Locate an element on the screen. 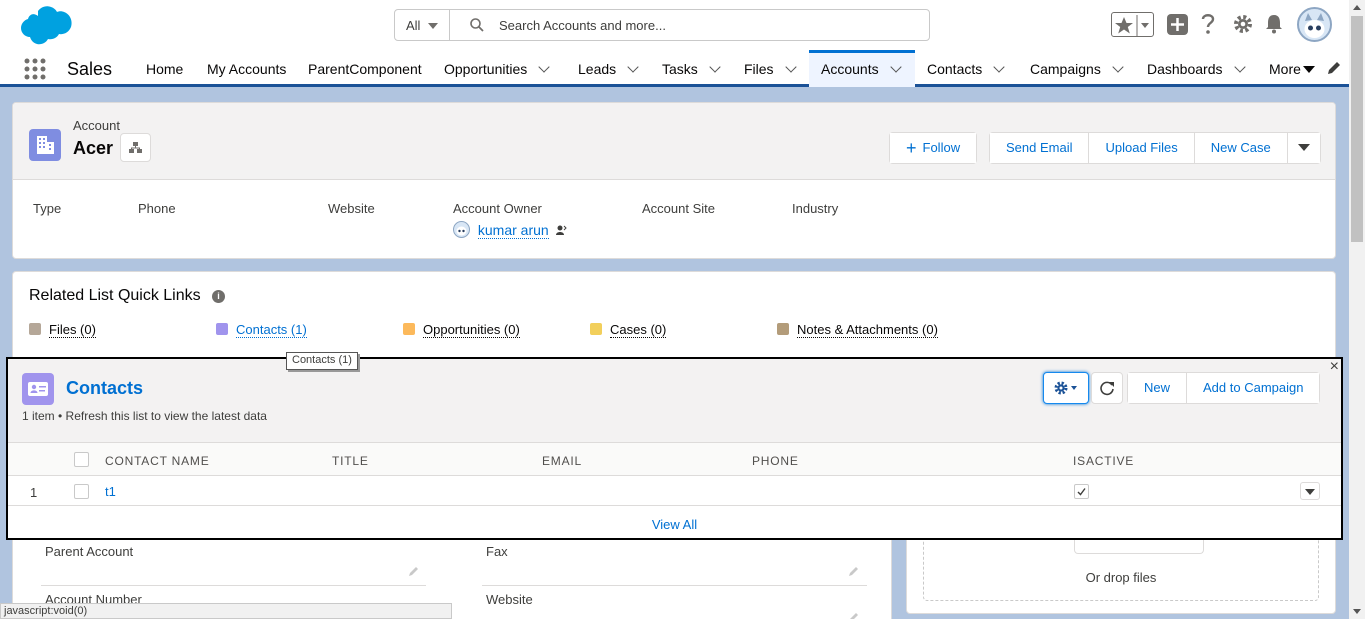  nav-item-accounts: Accounts is located at coordinates (862, 68).